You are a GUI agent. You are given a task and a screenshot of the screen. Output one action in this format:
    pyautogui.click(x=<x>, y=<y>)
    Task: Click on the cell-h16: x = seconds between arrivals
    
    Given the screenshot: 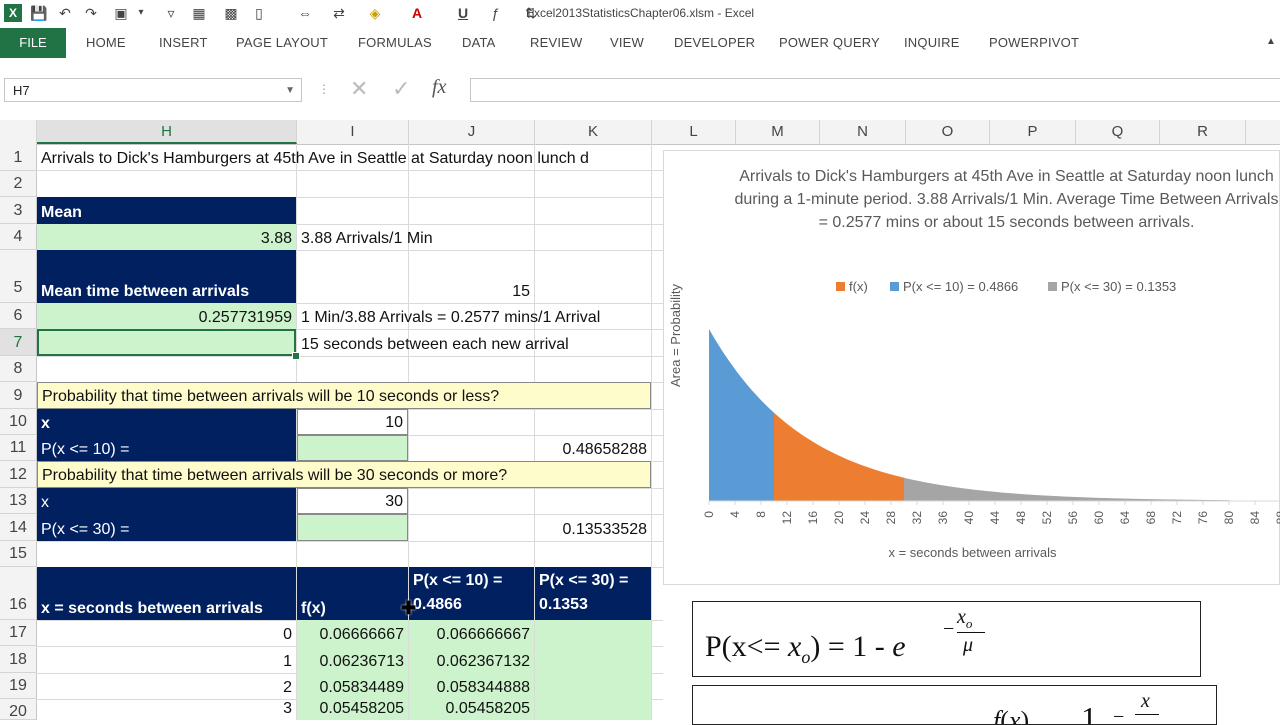 What is the action you would take?
    pyautogui.click(x=166, y=593)
    